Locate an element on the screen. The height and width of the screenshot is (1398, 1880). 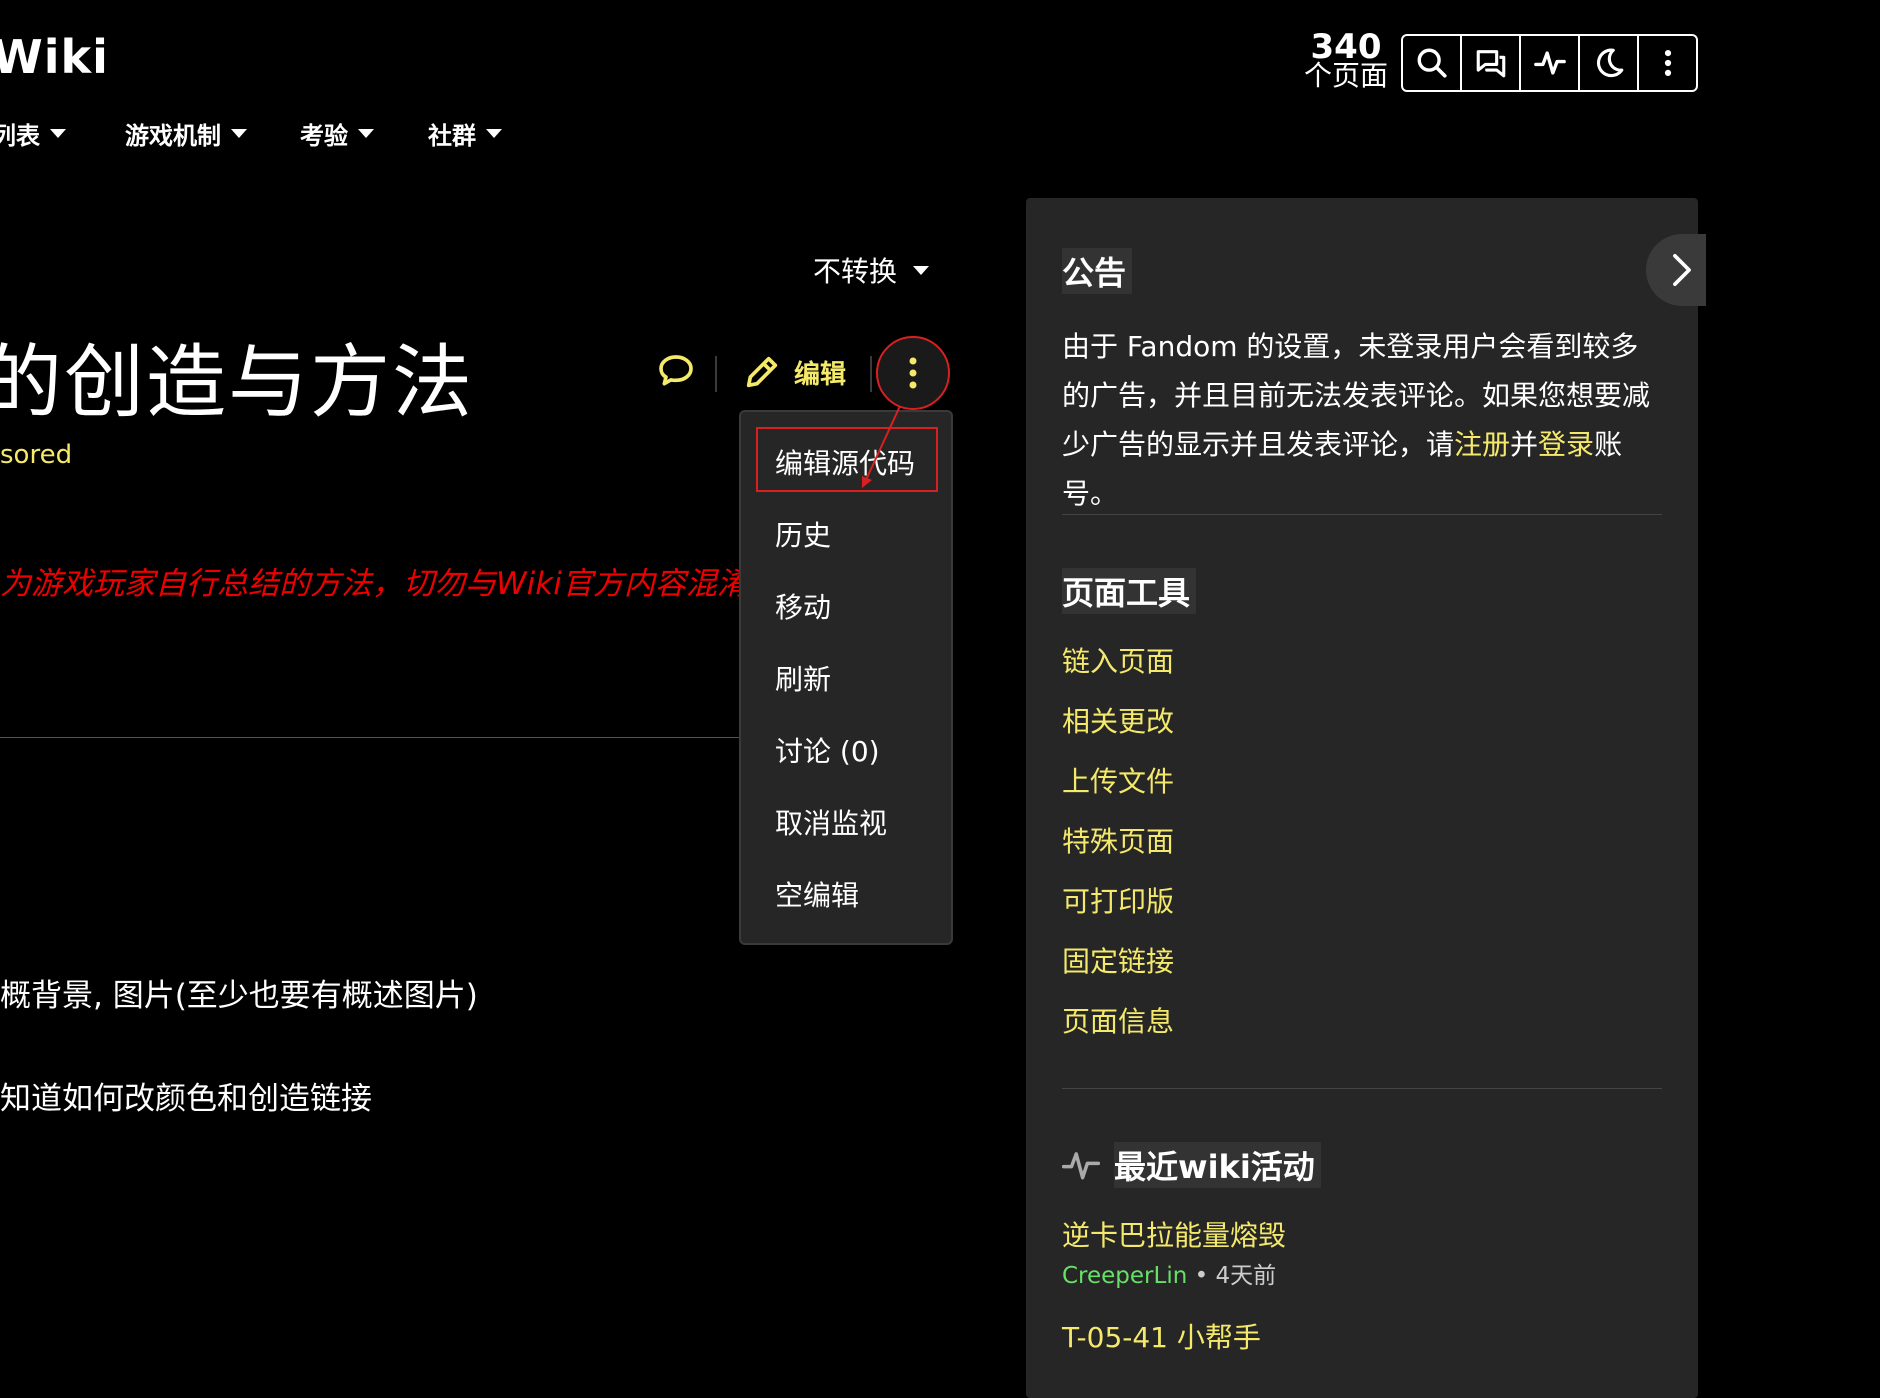
search-icon is located at coordinates (1432, 63).